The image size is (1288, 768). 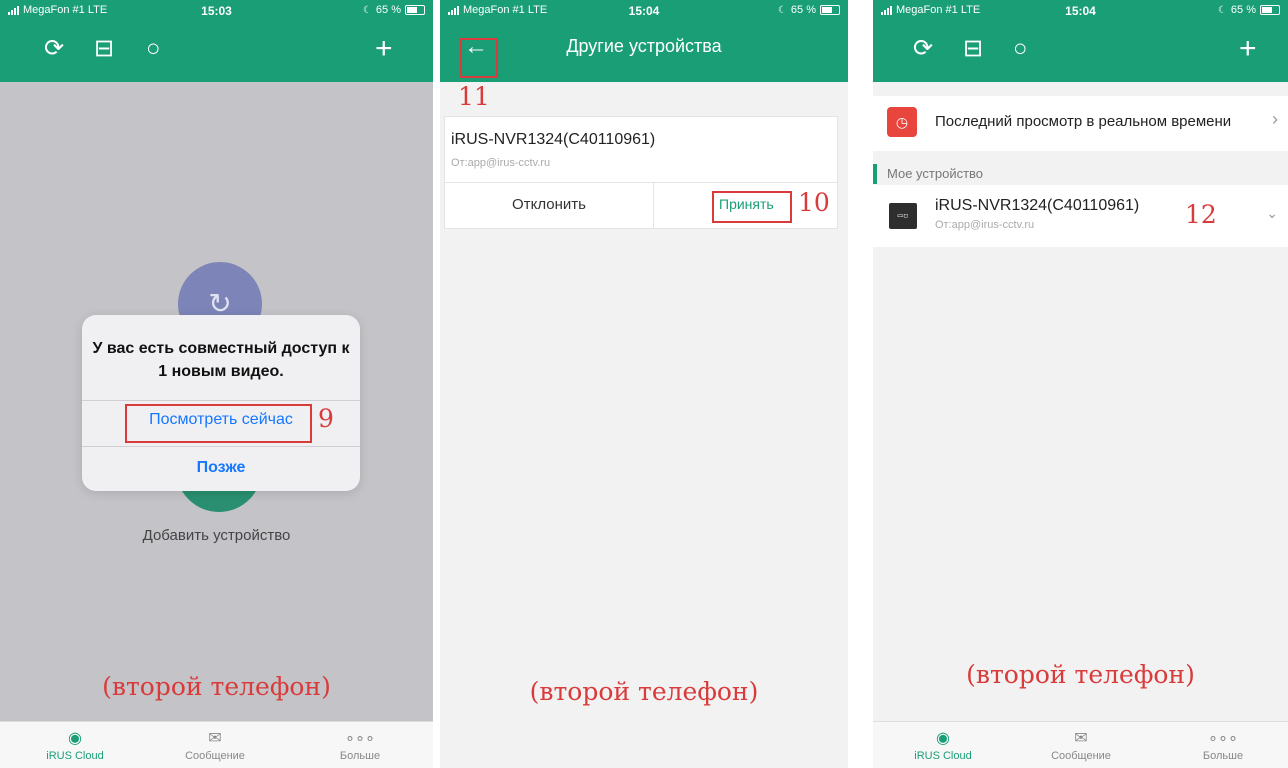 What do you see at coordinates (928, 174) in the screenshot?
I see `section-my-devices: Мое устройство` at bounding box center [928, 174].